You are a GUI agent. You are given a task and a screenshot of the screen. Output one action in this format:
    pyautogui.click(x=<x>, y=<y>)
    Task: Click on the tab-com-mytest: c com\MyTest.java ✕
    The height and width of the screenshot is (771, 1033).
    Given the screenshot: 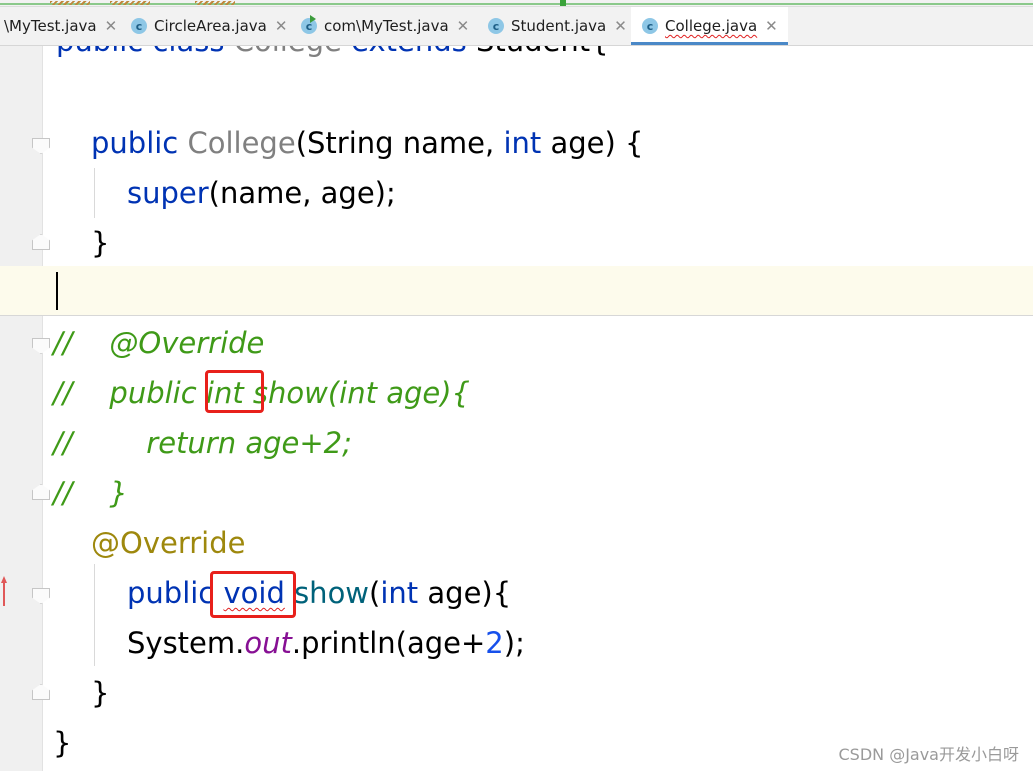 What is the action you would take?
    pyautogui.click(x=385, y=26)
    